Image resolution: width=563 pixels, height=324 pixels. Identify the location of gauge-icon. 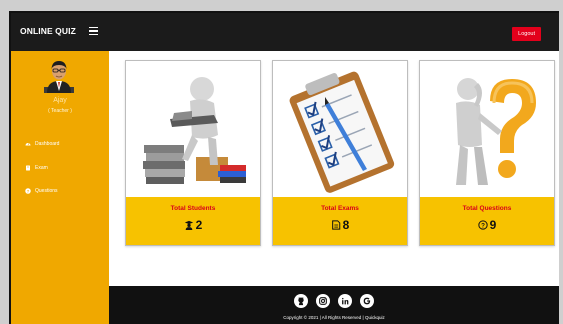
(28, 144).